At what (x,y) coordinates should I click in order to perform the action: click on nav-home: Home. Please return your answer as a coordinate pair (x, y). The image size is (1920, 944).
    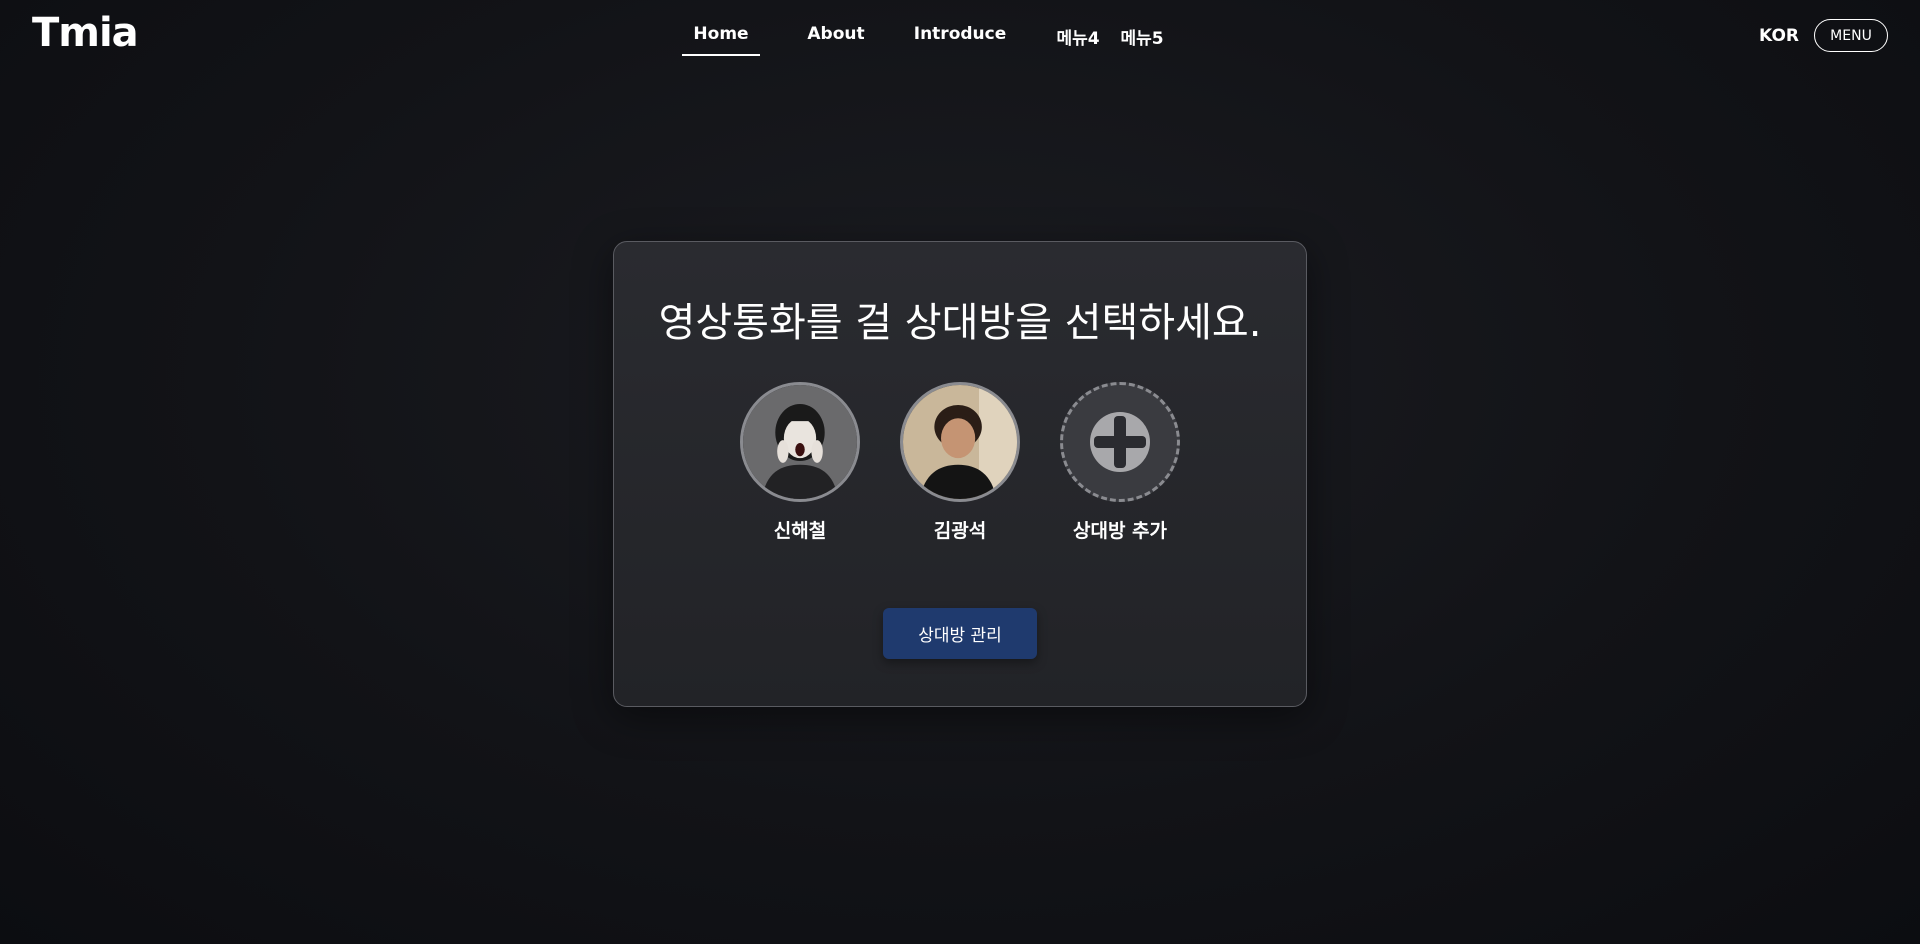
    Looking at the image, I should click on (721, 28).